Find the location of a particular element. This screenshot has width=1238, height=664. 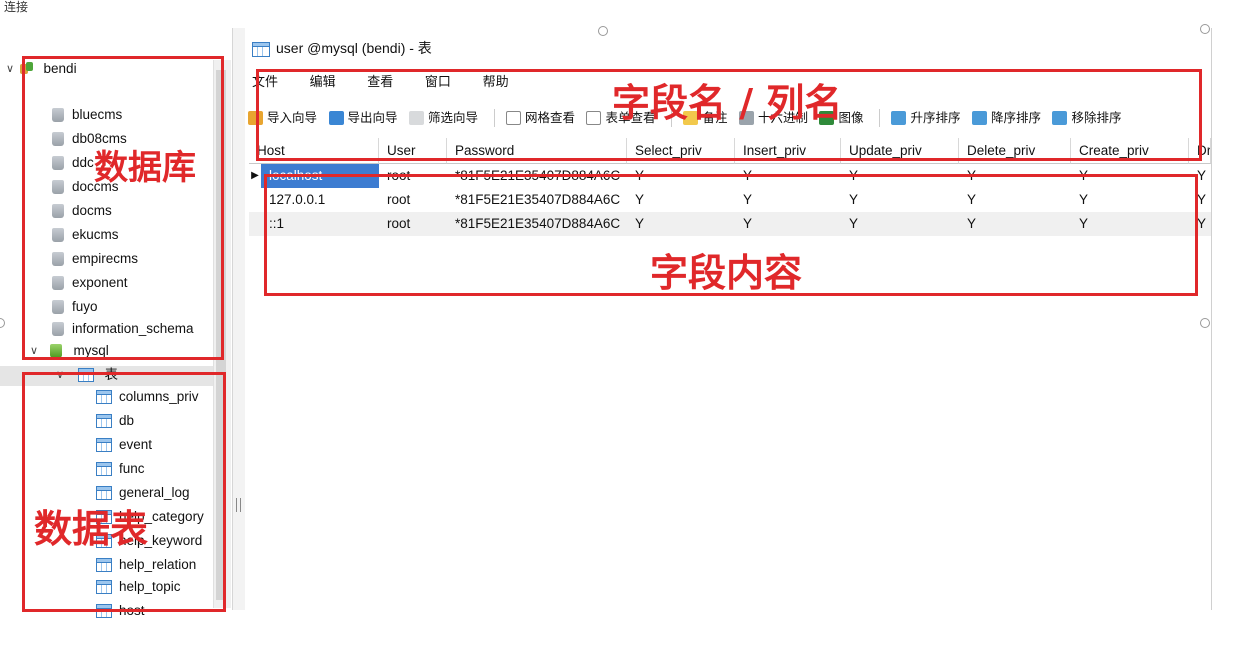

current-row-marker-icon: ▶ is located at coordinates (255, 175).